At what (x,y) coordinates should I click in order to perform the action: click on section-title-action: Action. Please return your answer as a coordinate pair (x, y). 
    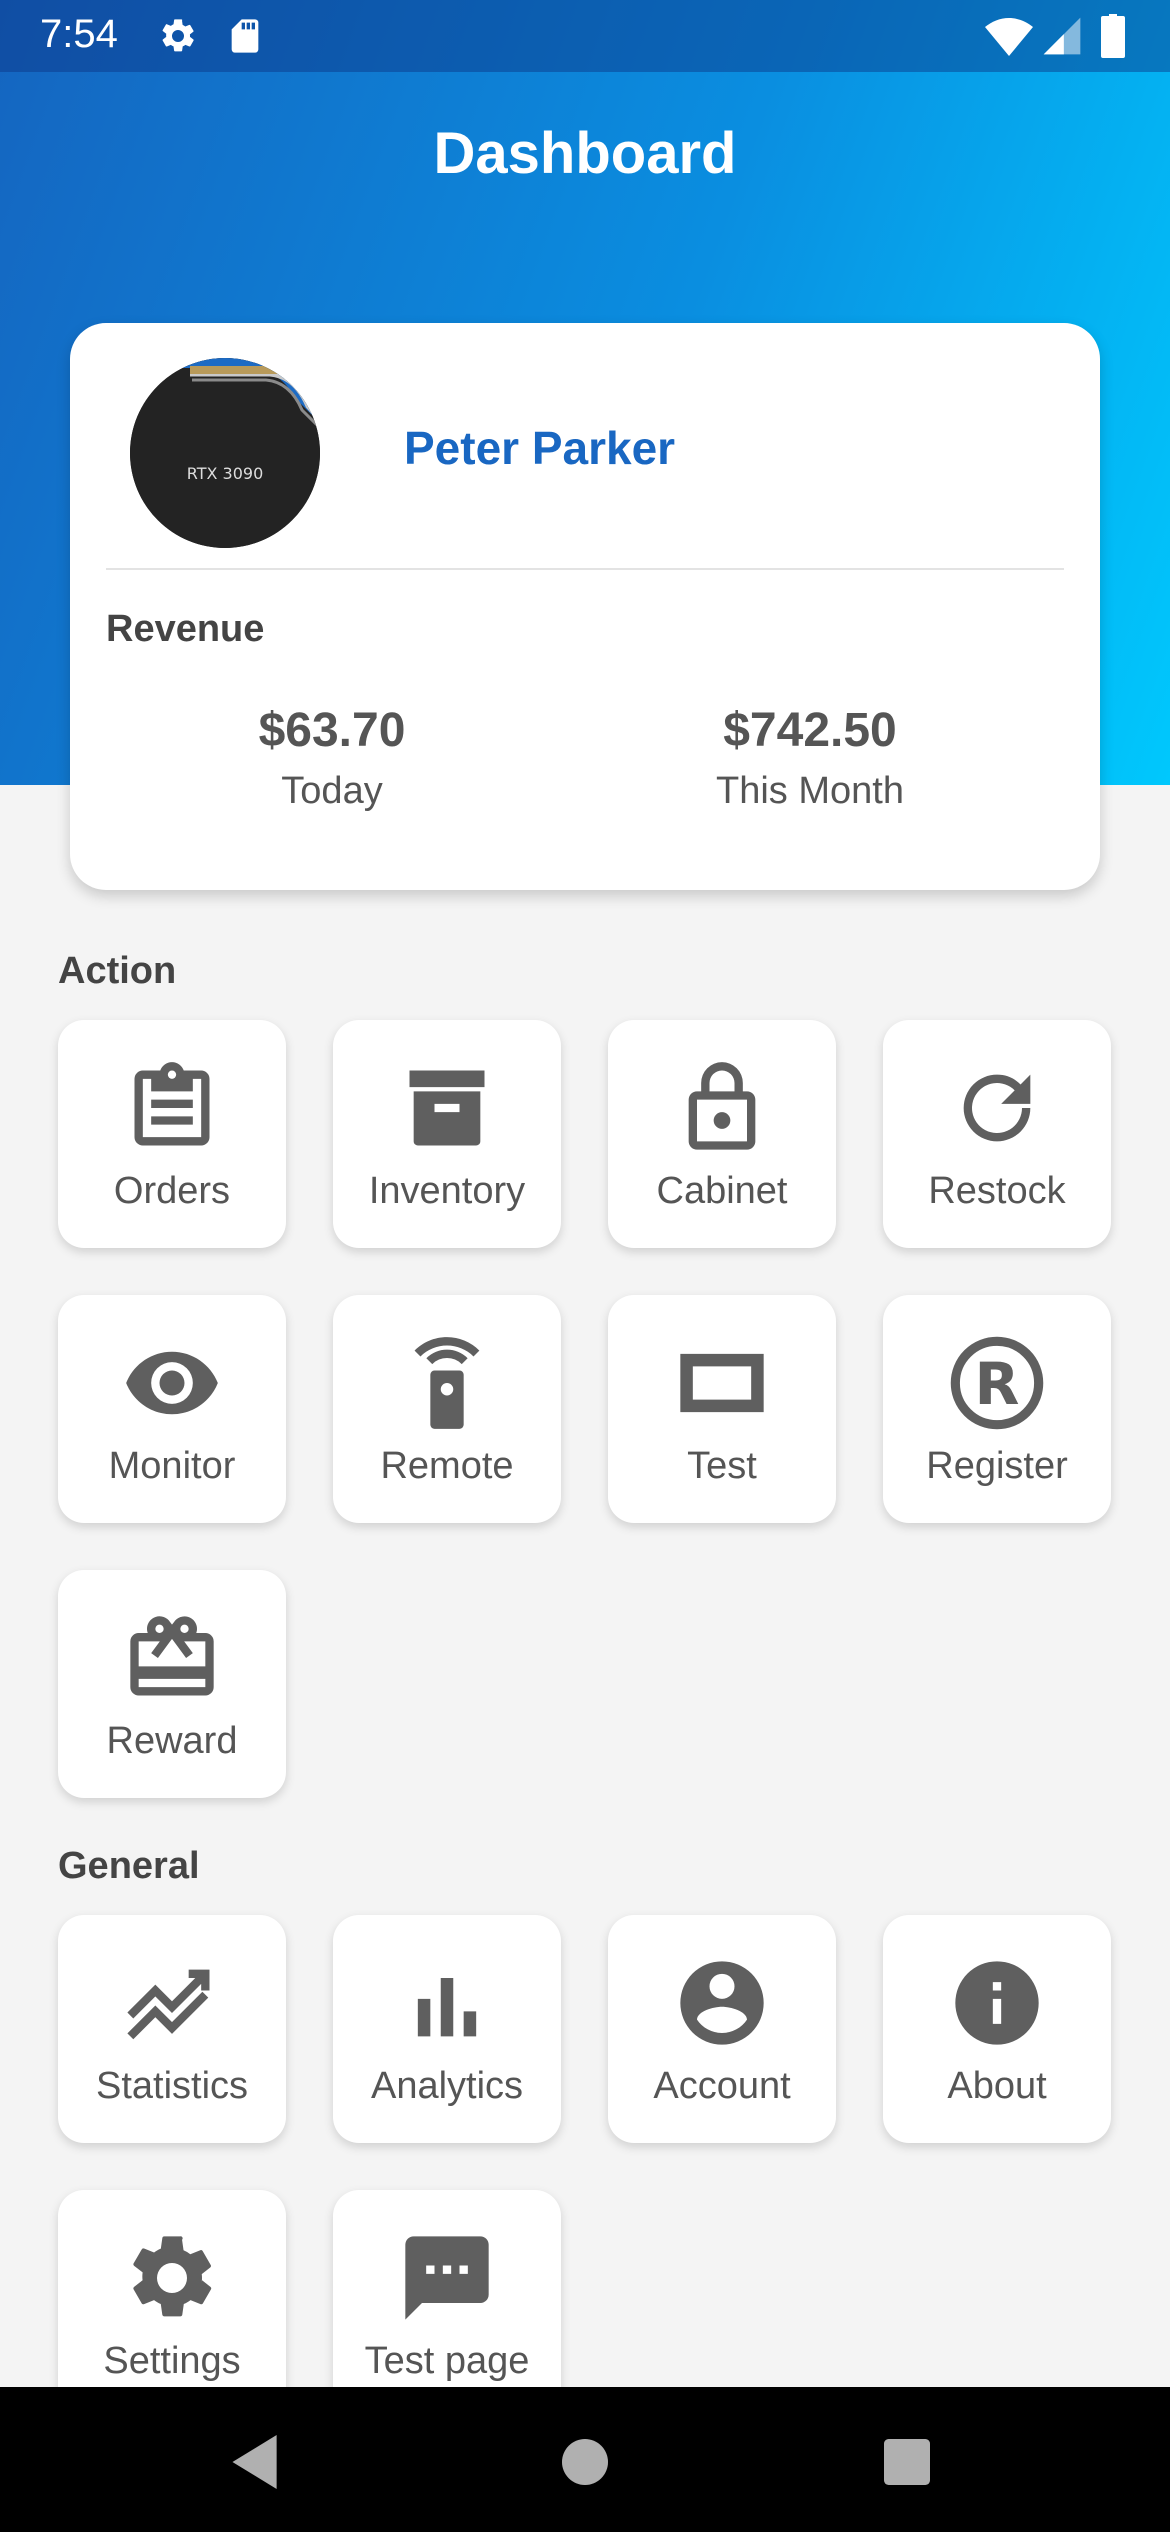
    Looking at the image, I should click on (117, 971).